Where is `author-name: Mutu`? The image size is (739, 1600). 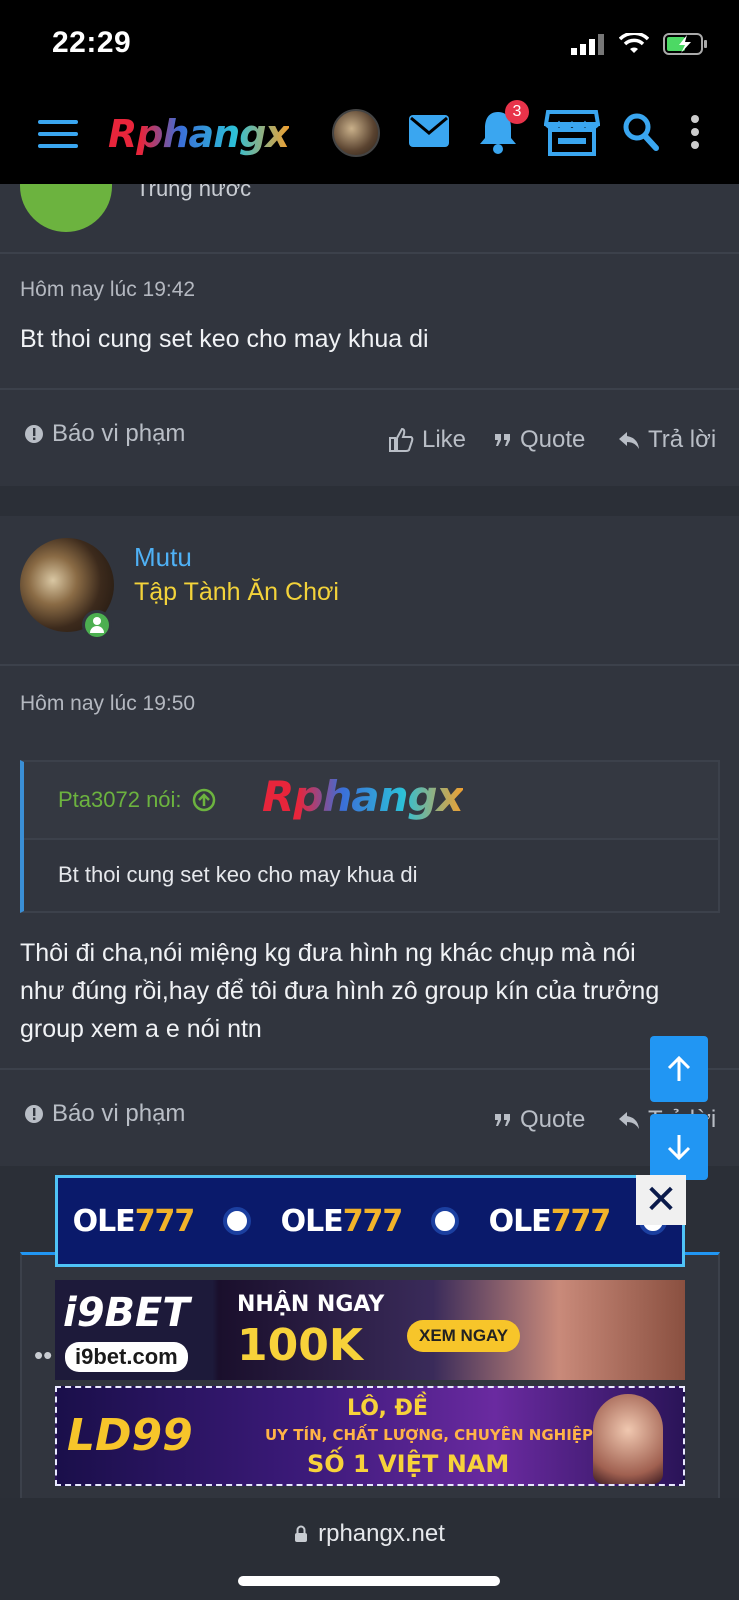 author-name: Mutu is located at coordinates (163, 557).